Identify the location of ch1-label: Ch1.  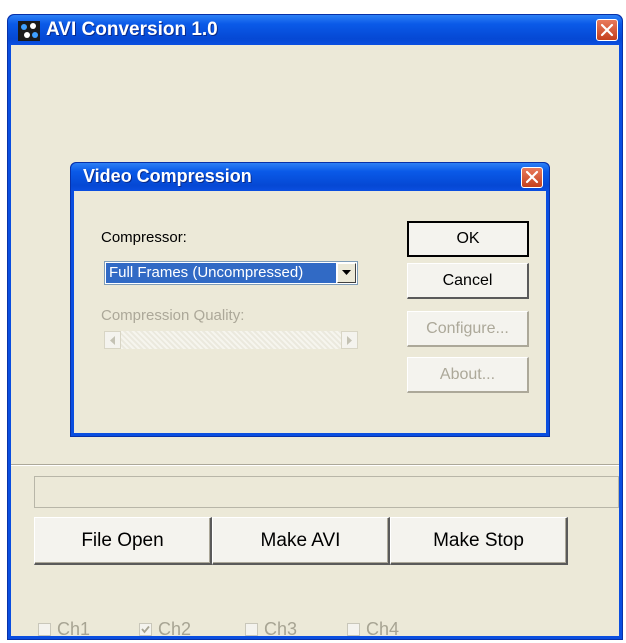
(74, 629).